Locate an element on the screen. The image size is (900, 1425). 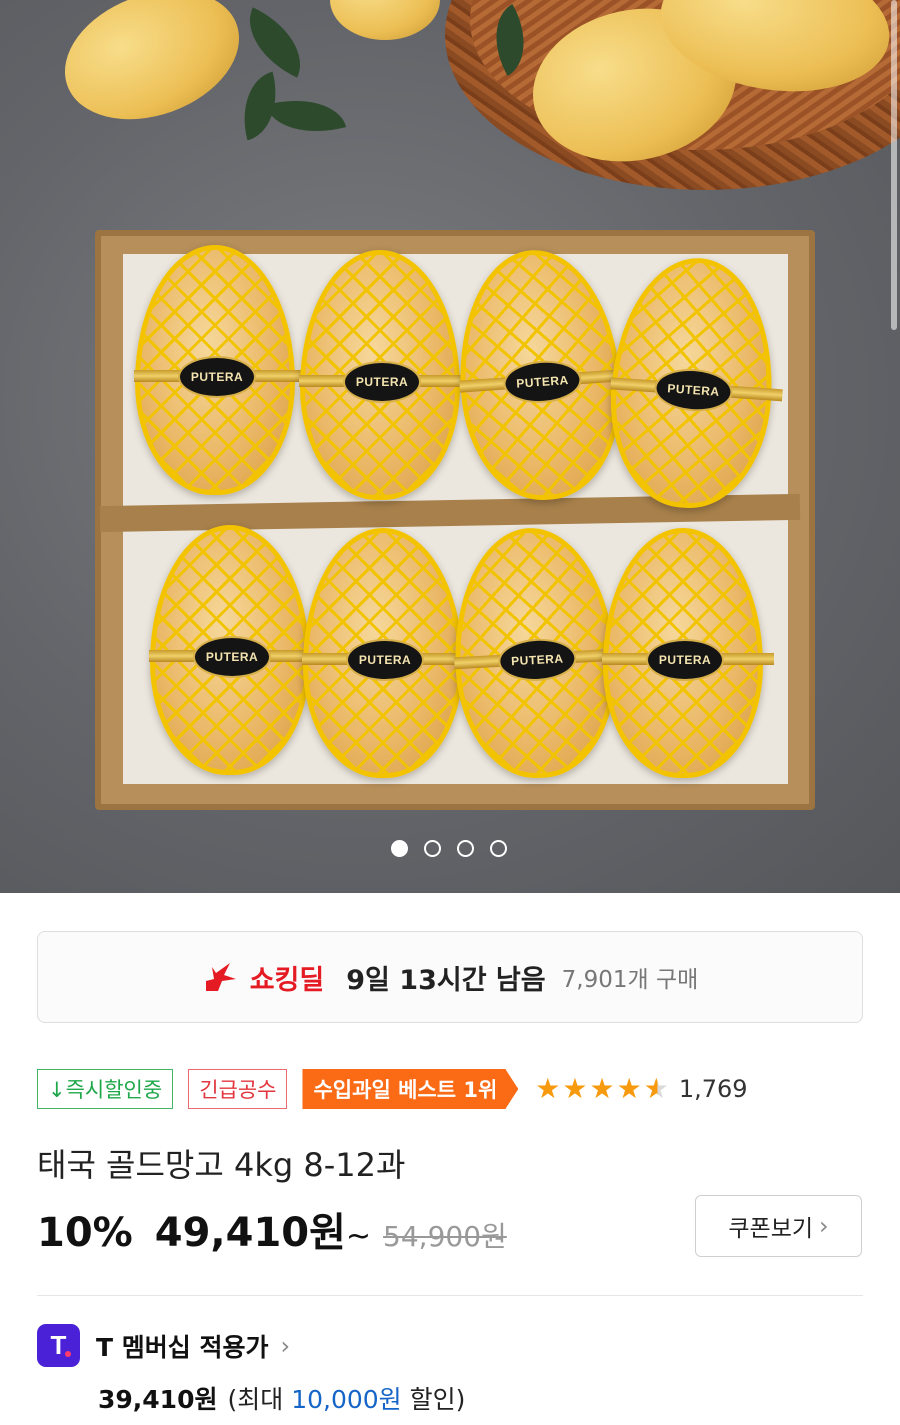
max-discount: 10,000원 is located at coordinates (346, 1399).